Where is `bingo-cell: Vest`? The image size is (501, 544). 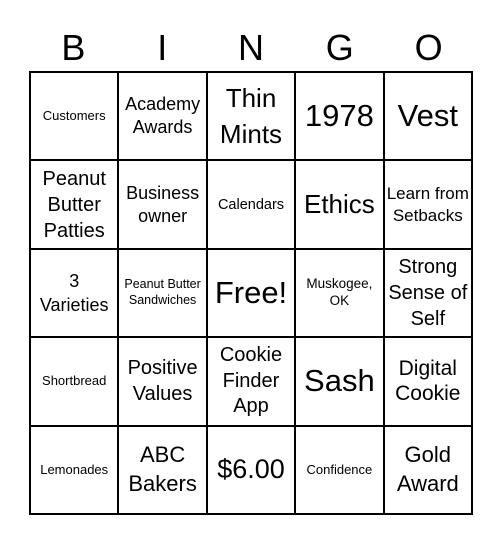 bingo-cell: Vest is located at coordinates (427, 116).